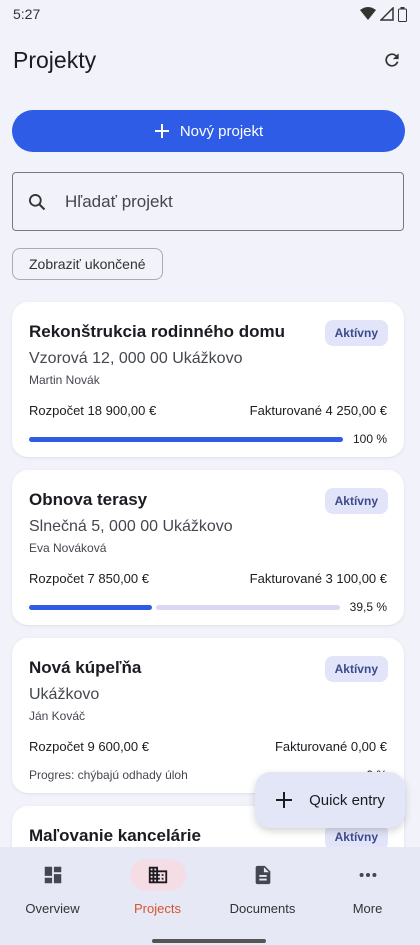 This screenshot has width=420, height=945. I want to click on project-invoiced: Fakturované 4 250,00 €, so click(318, 410).